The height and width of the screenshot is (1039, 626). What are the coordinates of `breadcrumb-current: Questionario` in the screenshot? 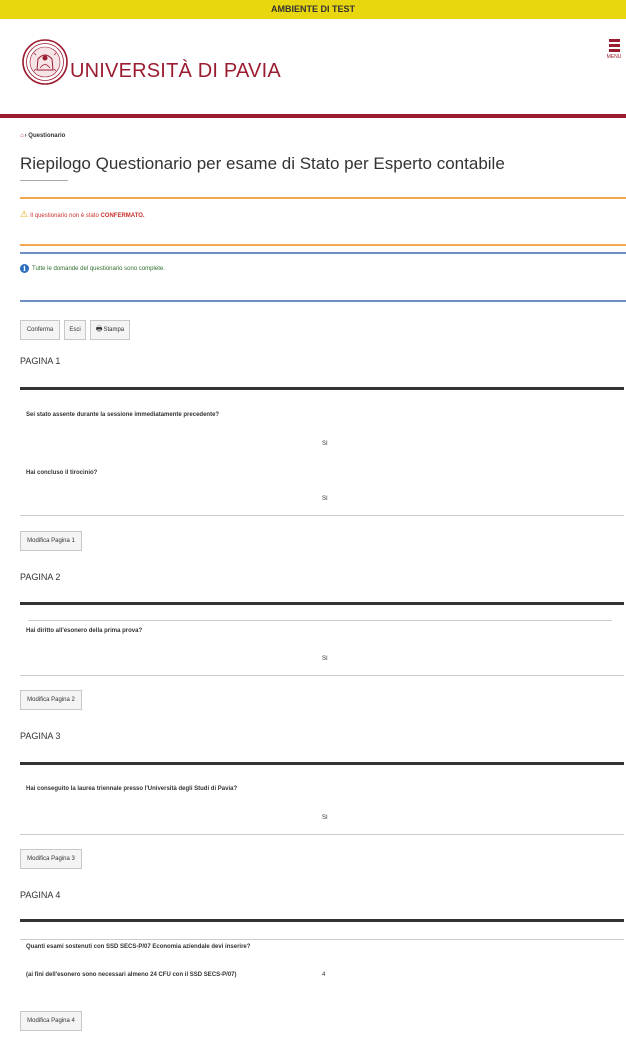 It's located at (47, 136).